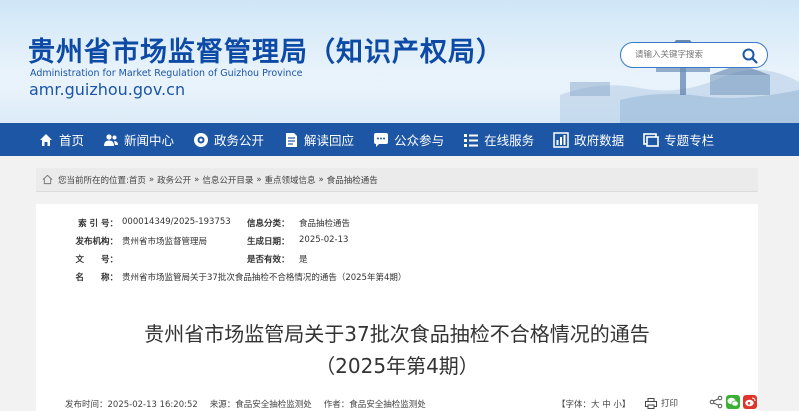 This screenshot has height=411, width=799. What do you see at coordinates (292, 139) in the screenshot?
I see `document-icon` at bounding box center [292, 139].